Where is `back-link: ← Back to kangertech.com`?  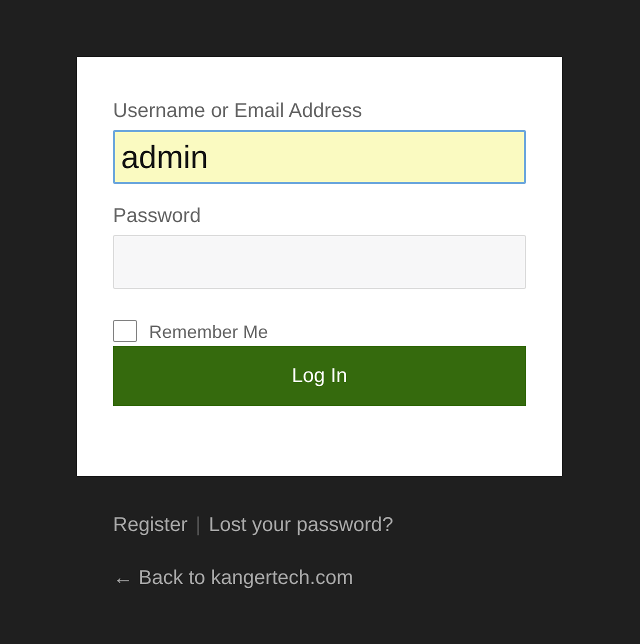
back-link: ← Back to kangertech.com is located at coordinates (376, 578).